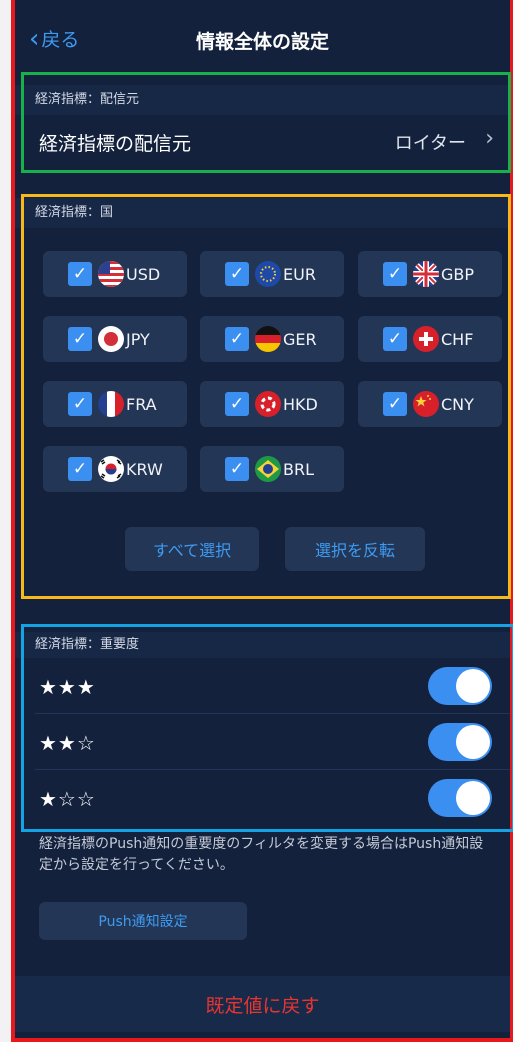 The height and width of the screenshot is (1042, 513). Describe the element at coordinates (138, 339) in the screenshot. I see `country-code: JPY` at that location.